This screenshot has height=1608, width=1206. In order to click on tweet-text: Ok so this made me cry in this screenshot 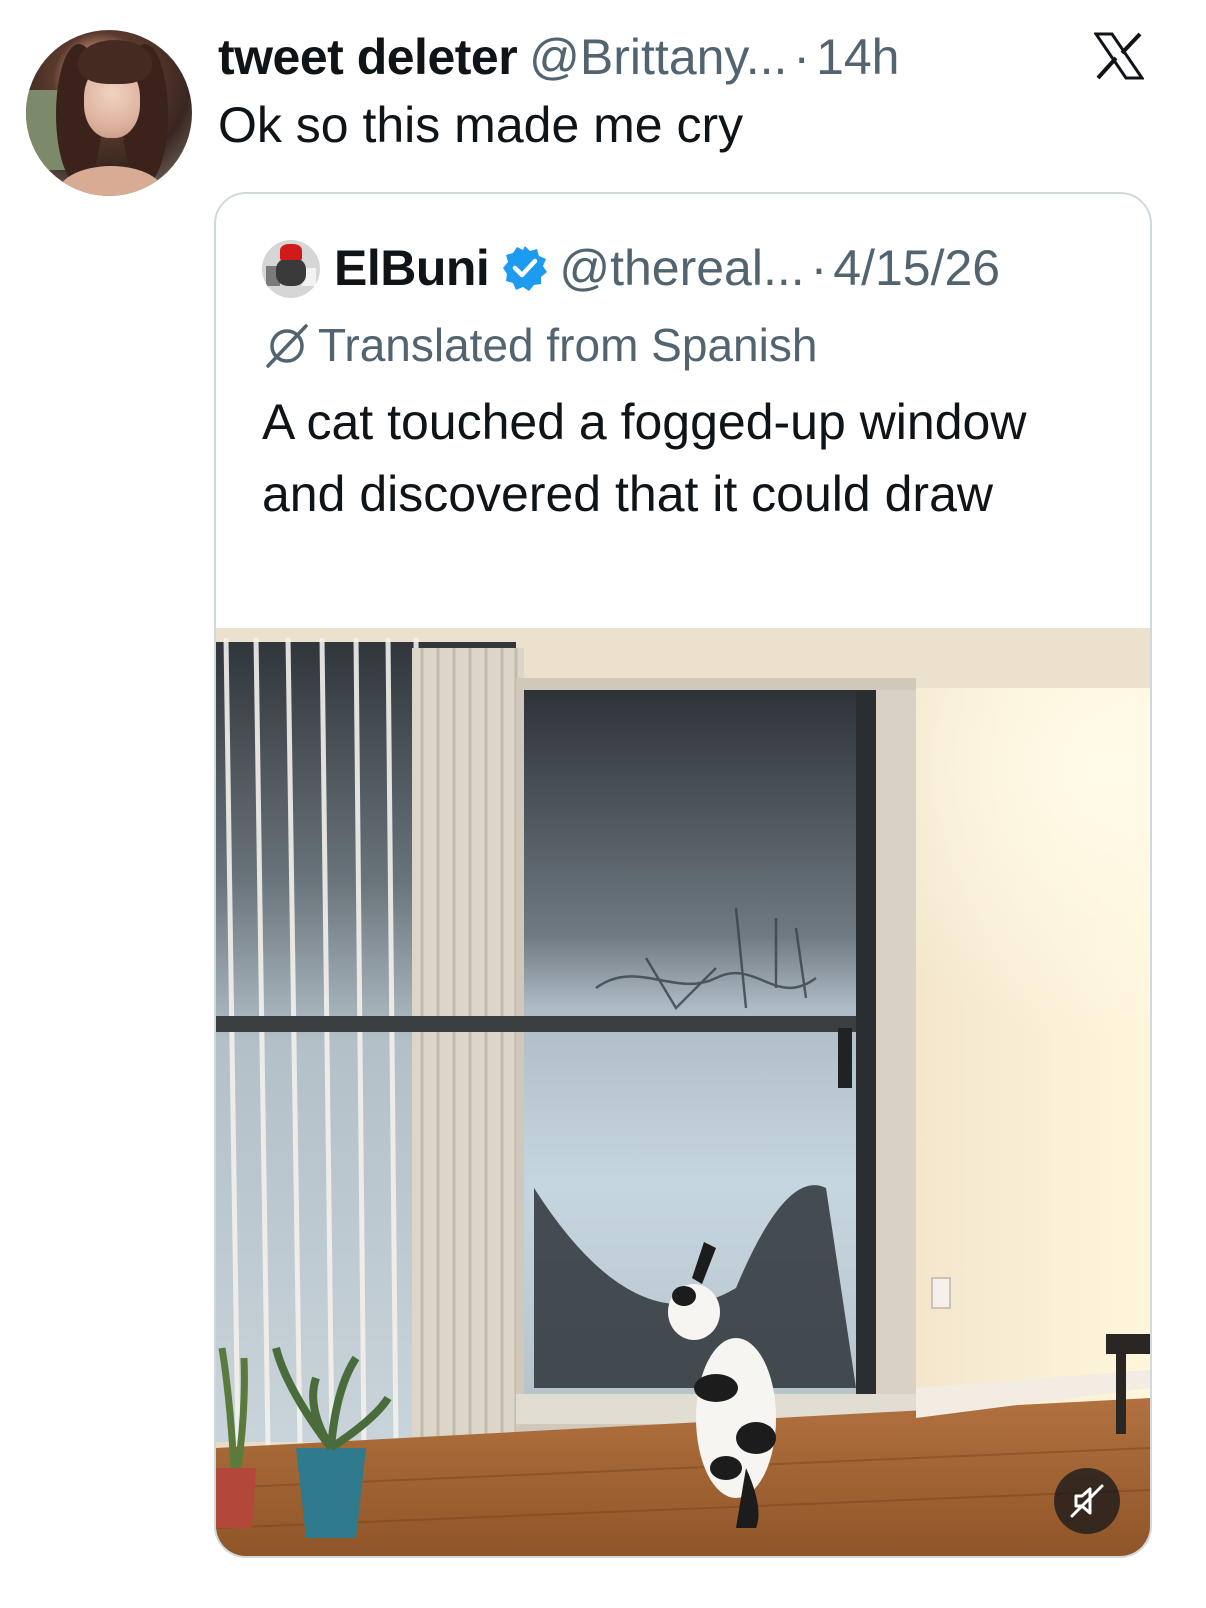, I will do `click(481, 125)`.